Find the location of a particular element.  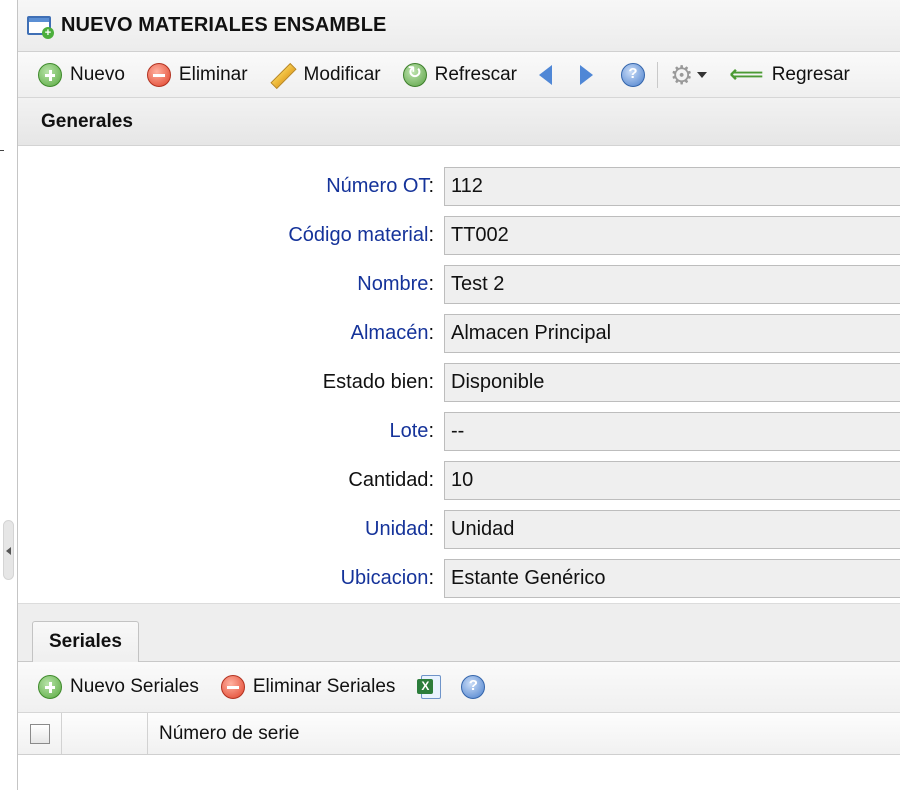

form-row-unidad: Unidad is located at coordinates (459, 529).